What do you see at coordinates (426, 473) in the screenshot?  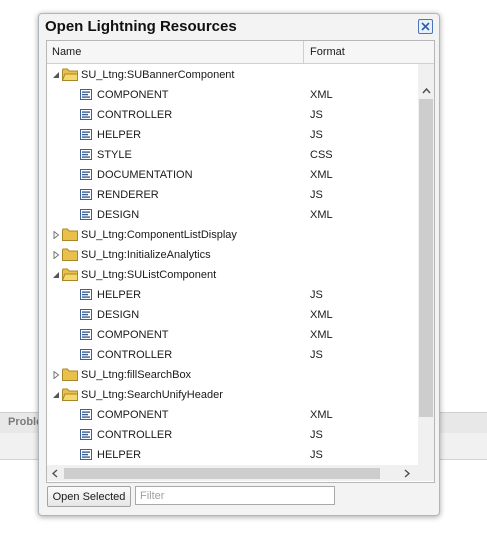 I see `scrollbar-corner` at bounding box center [426, 473].